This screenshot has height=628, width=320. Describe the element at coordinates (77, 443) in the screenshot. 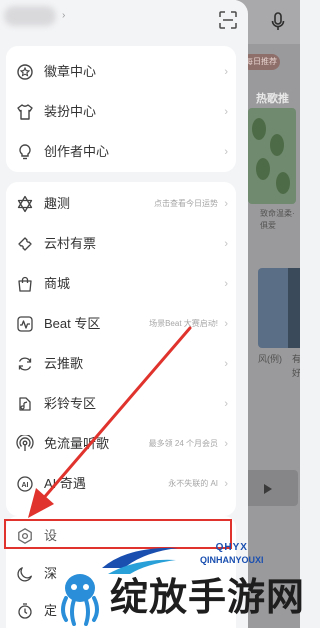

I see `menu-item-label: 免流量听歌` at that location.